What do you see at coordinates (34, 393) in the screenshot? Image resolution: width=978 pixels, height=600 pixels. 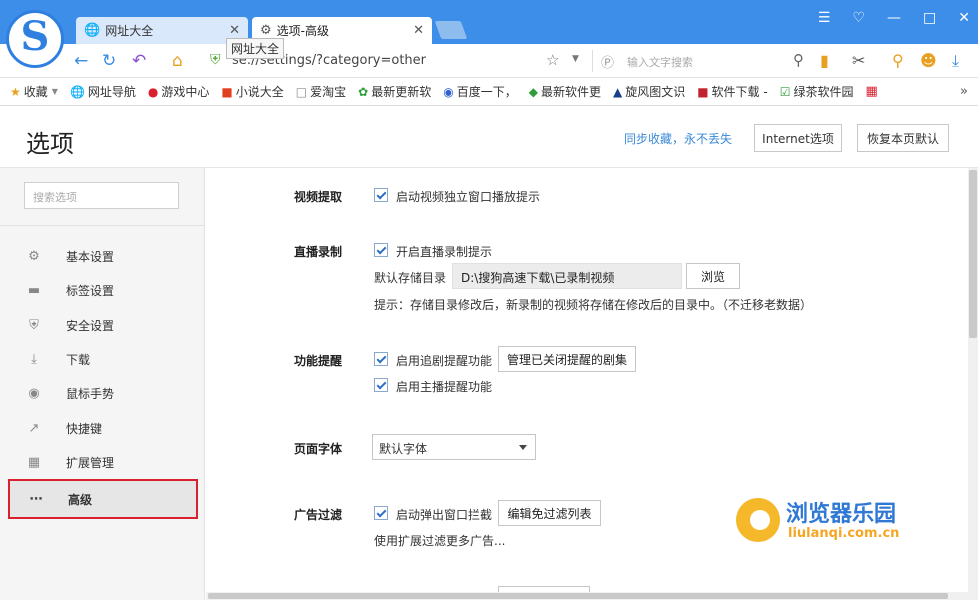 I see `mouse-icon: ◉` at bounding box center [34, 393].